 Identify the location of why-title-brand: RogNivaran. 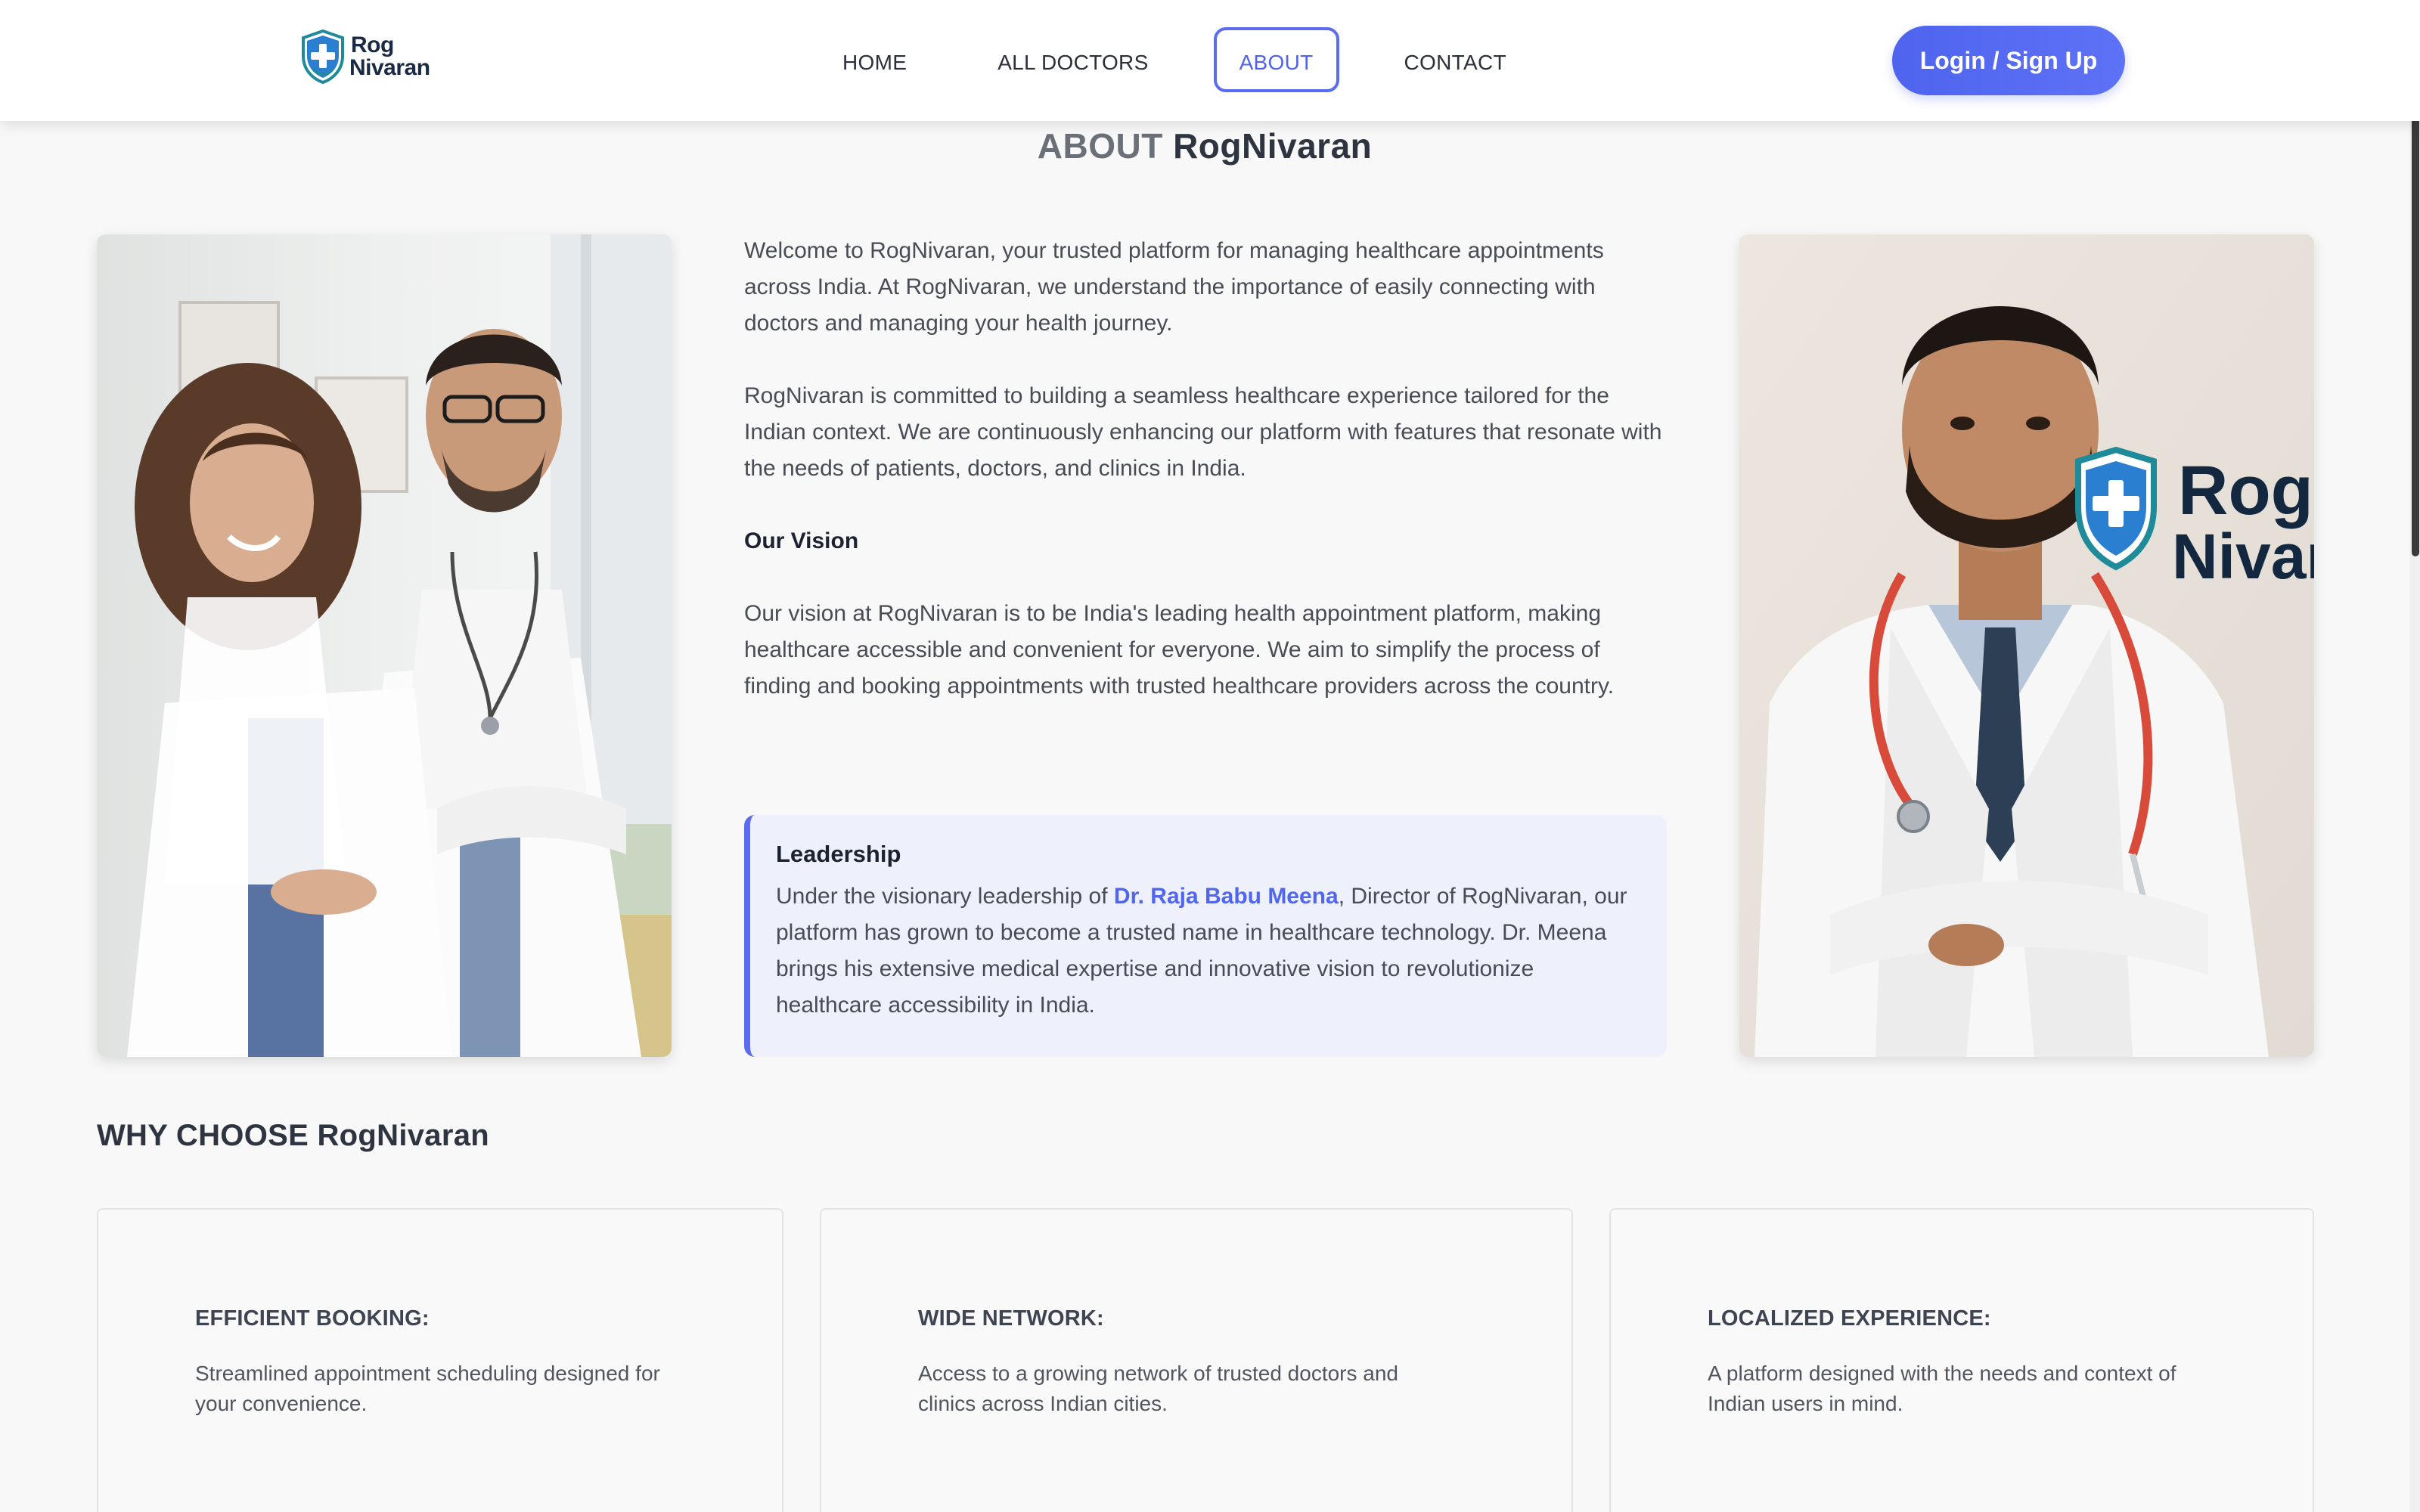
(403, 1135).